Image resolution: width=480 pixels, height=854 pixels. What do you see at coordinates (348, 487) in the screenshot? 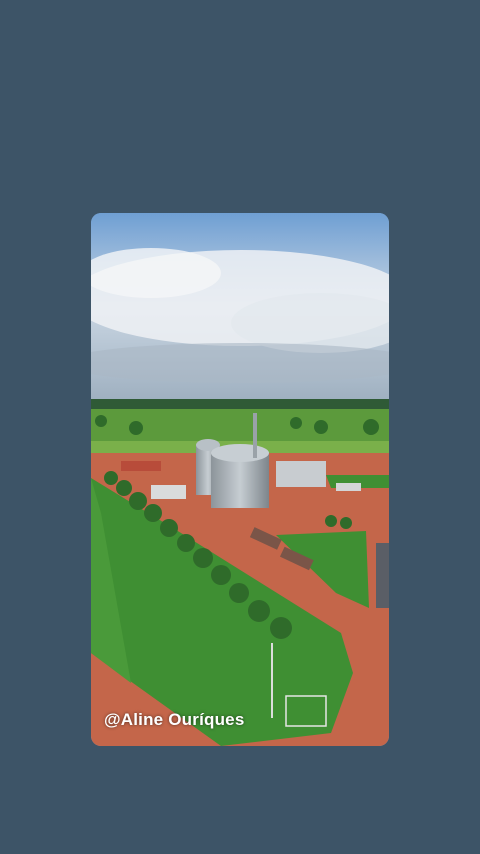
I see `truck` at bounding box center [348, 487].